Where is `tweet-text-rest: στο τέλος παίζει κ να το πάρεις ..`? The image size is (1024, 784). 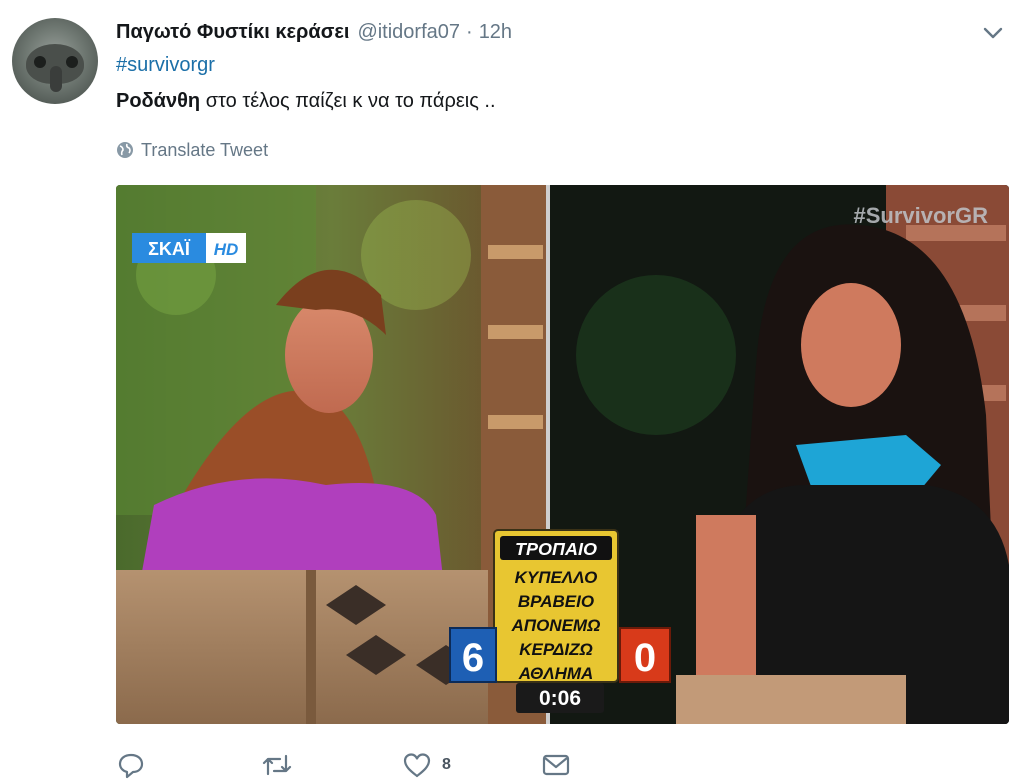
tweet-text-rest: στο τέλος παίζει κ να το πάρεις .. is located at coordinates (348, 101).